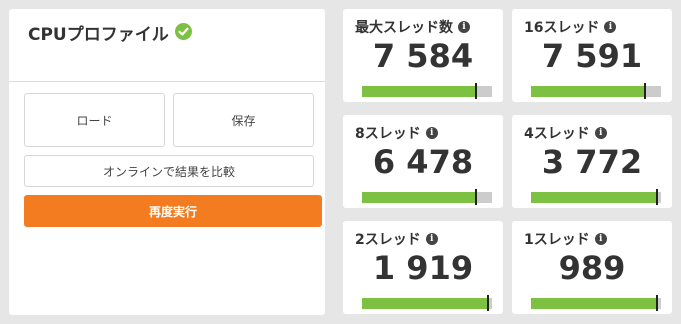 The width and height of the screenshot is (681, 324). I want to click on score-value: 7 591, so click(592, 56).